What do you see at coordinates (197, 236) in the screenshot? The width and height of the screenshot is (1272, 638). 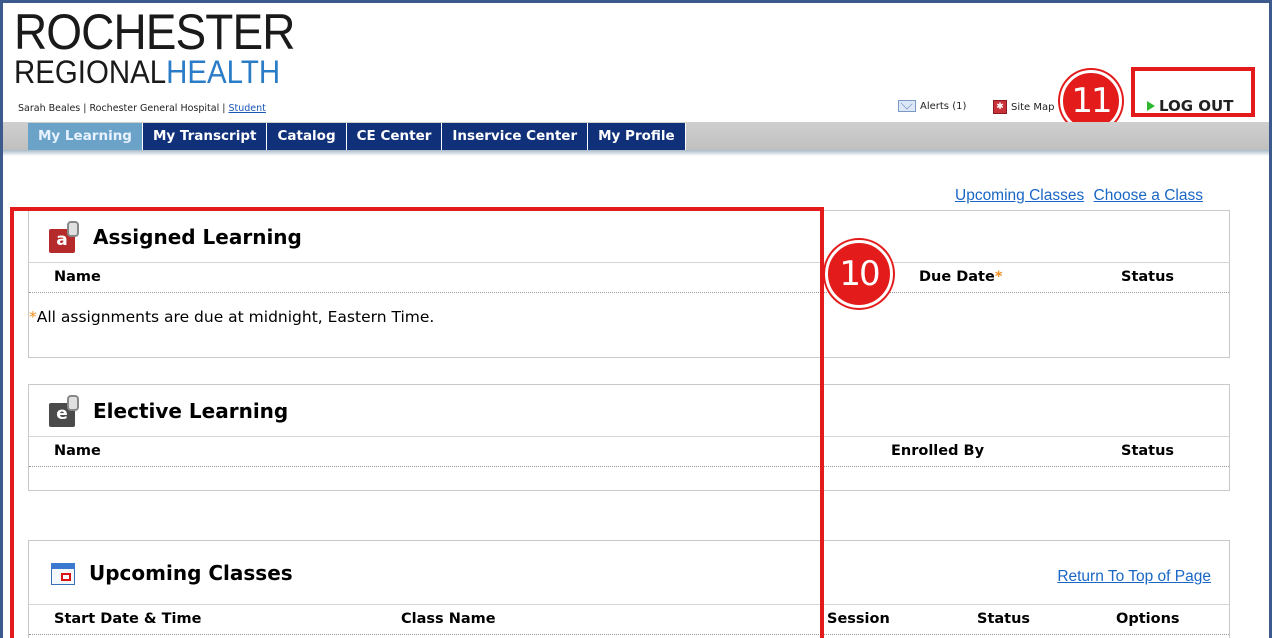 I see `assigned-learning-title: Assigned Learning` at bounding box center [197, 236].